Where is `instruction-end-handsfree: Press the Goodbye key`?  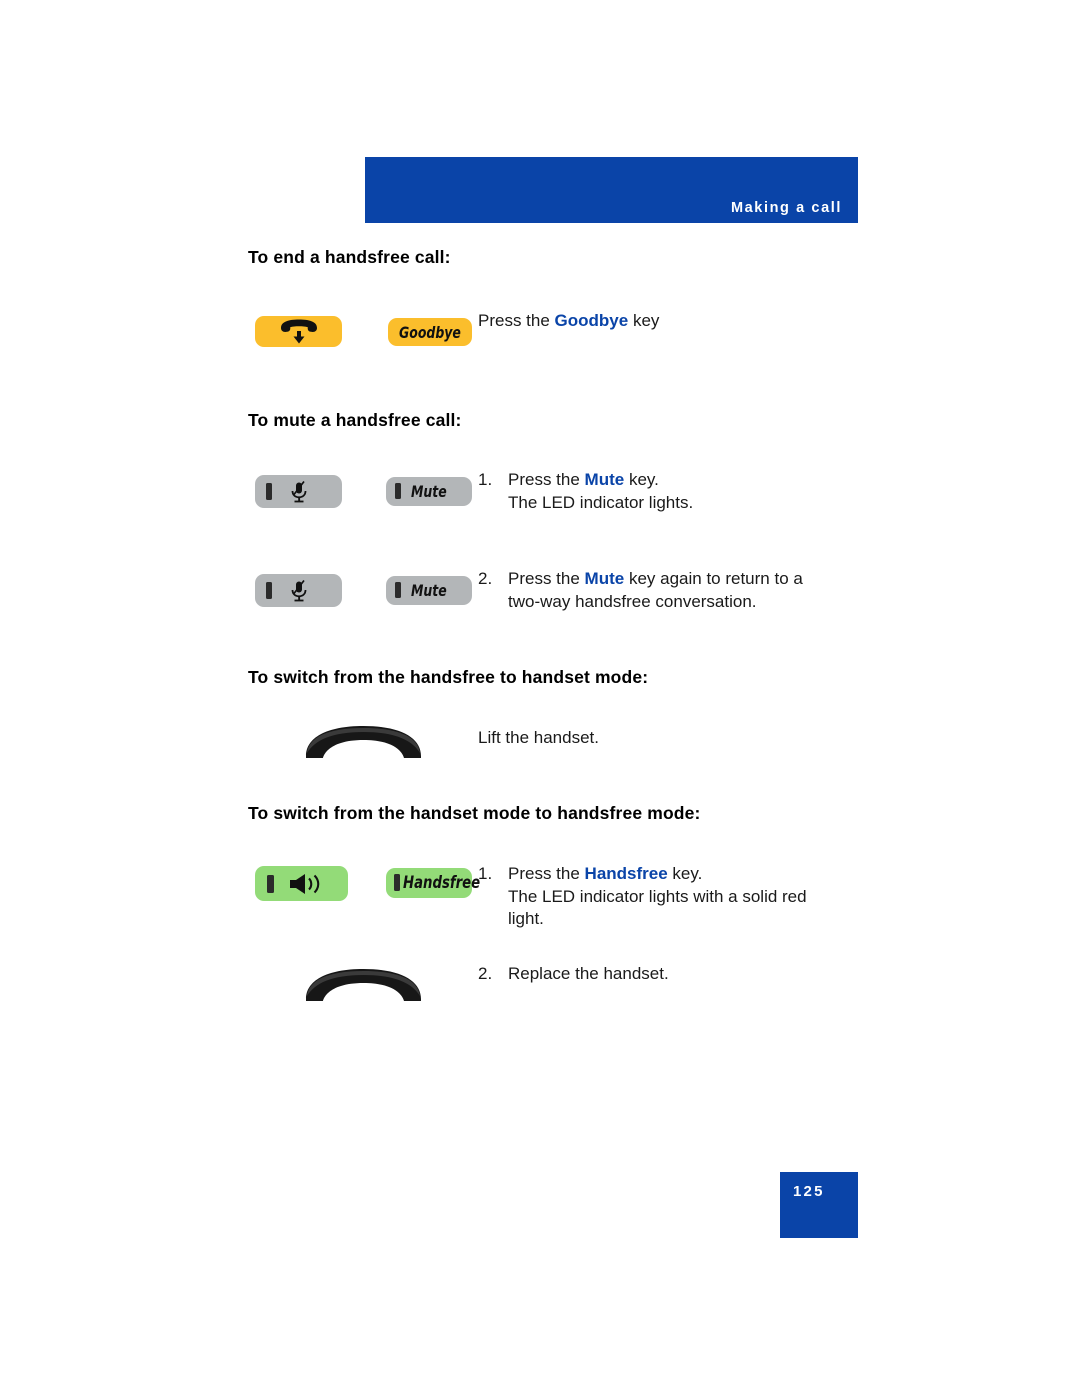
instruction-end-handsfree: Press the Goodbye key is located at coordinates (668, 321).